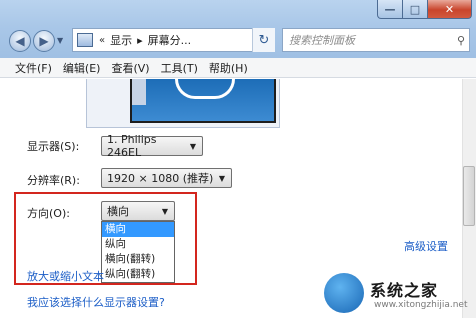  What do you see at coordinates (404, 290) in the screenshot?
I see `watermark-name: 系统之家` at bounding box center [404, 290].